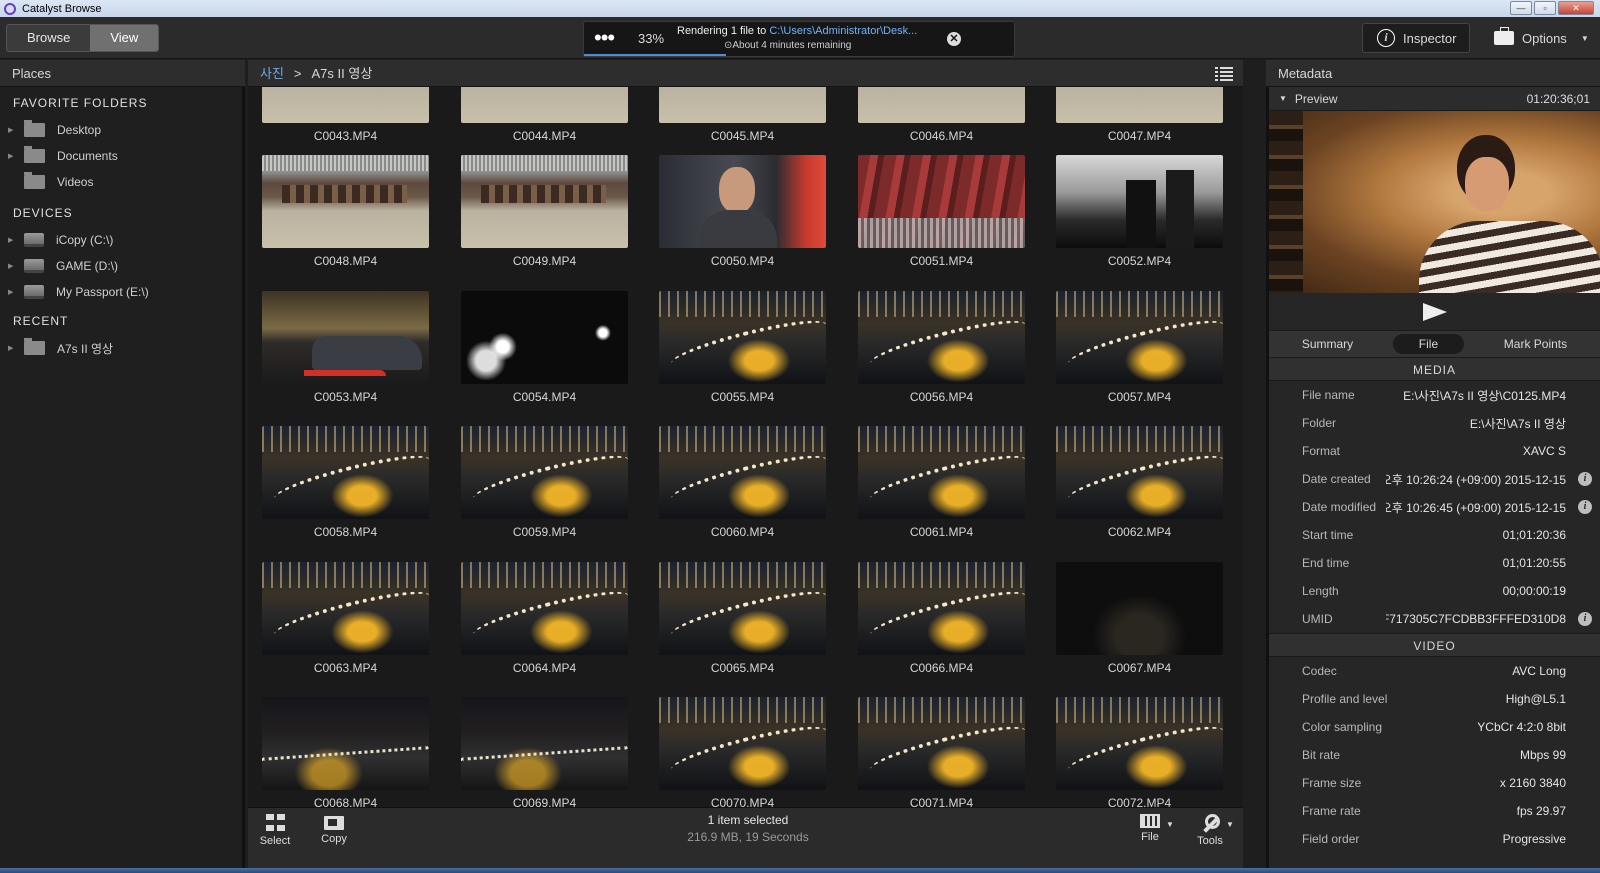 The image size is (1600, 873). I want to click on clip-tile: C0064.MP4, so click(544, 618).